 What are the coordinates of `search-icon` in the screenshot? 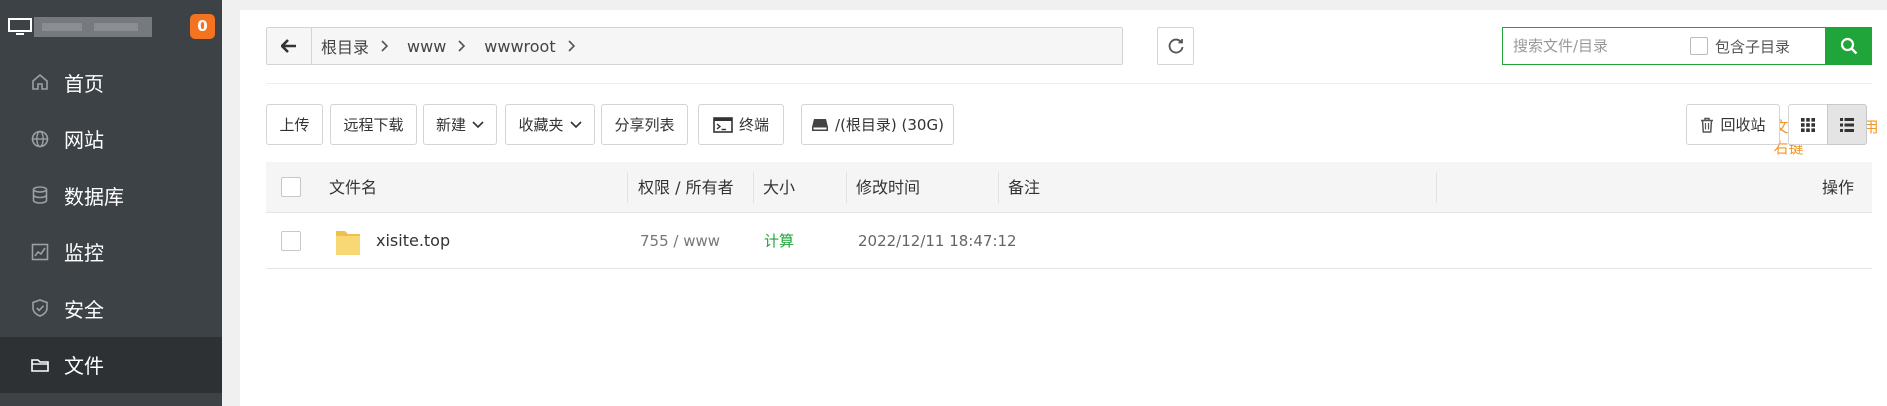 It's located at (1849, 46).